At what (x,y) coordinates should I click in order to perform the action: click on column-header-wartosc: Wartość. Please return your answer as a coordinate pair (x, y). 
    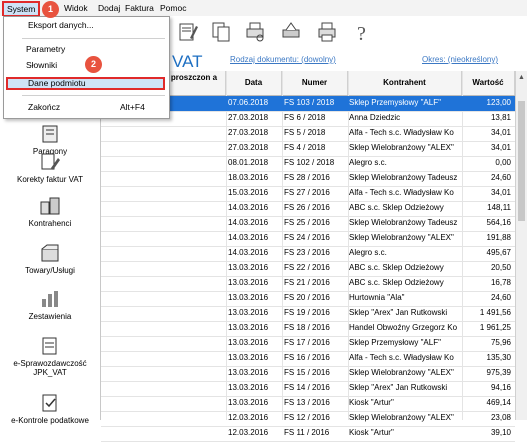
    Looking at the image, I should click on (488, 83).